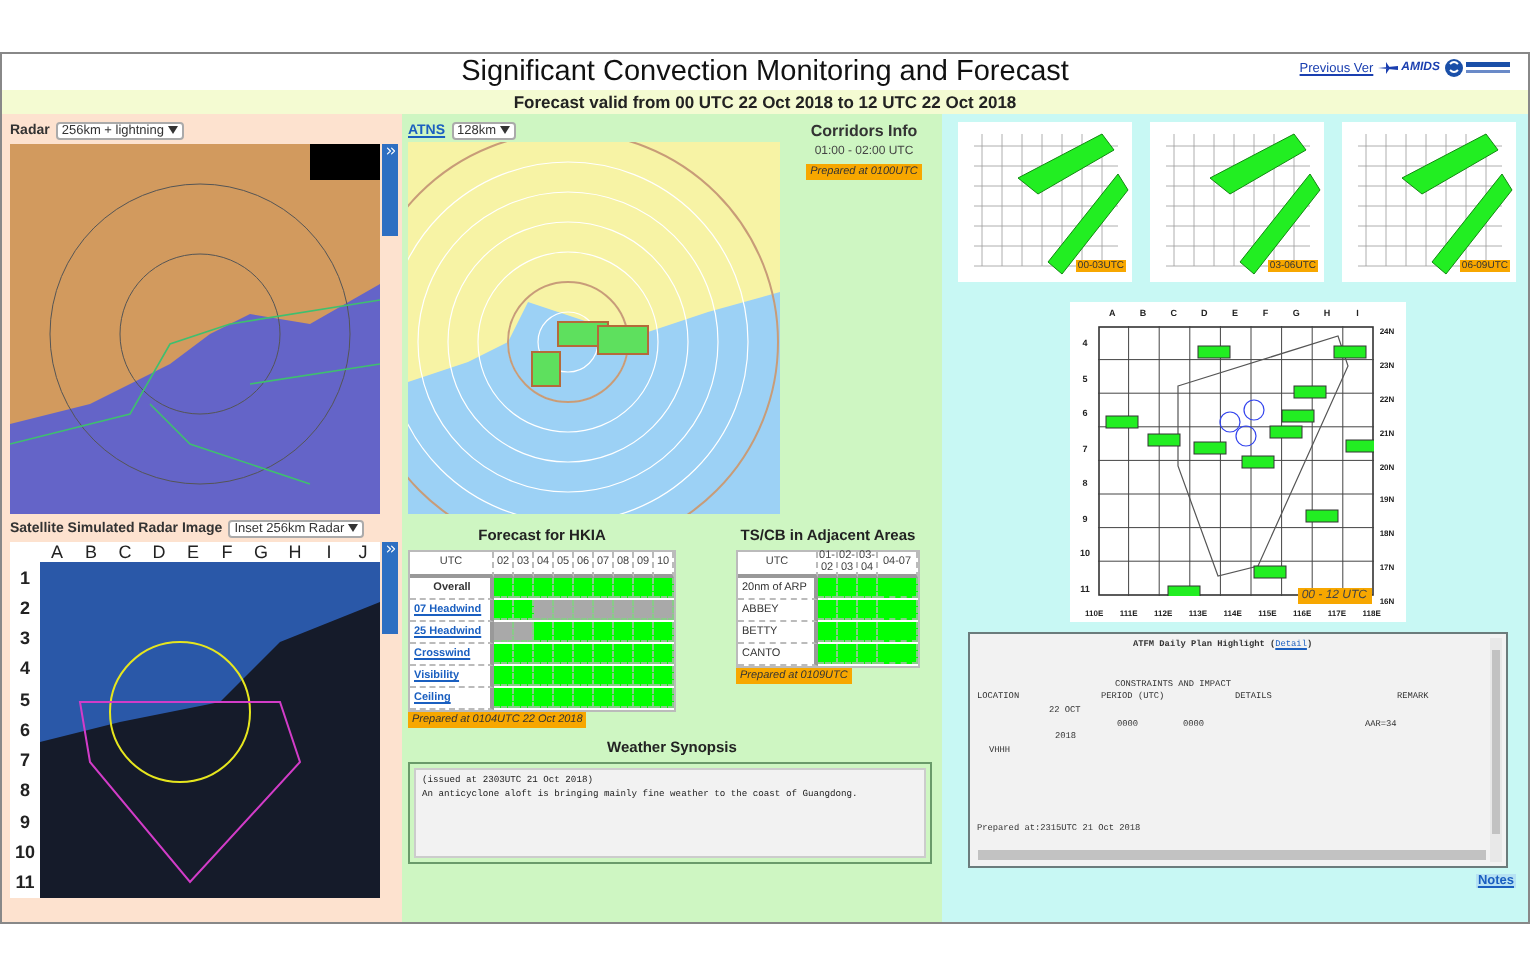  I want to click on grid-column-label: E, so click(192, 552).